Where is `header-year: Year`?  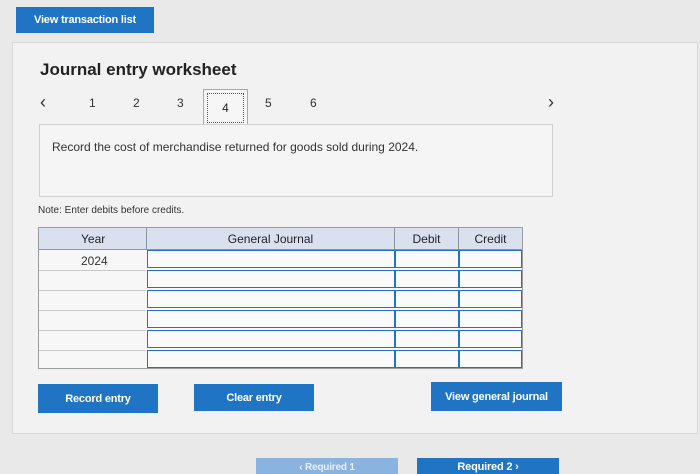
header-year: Year is located at coordinates (93, 239).